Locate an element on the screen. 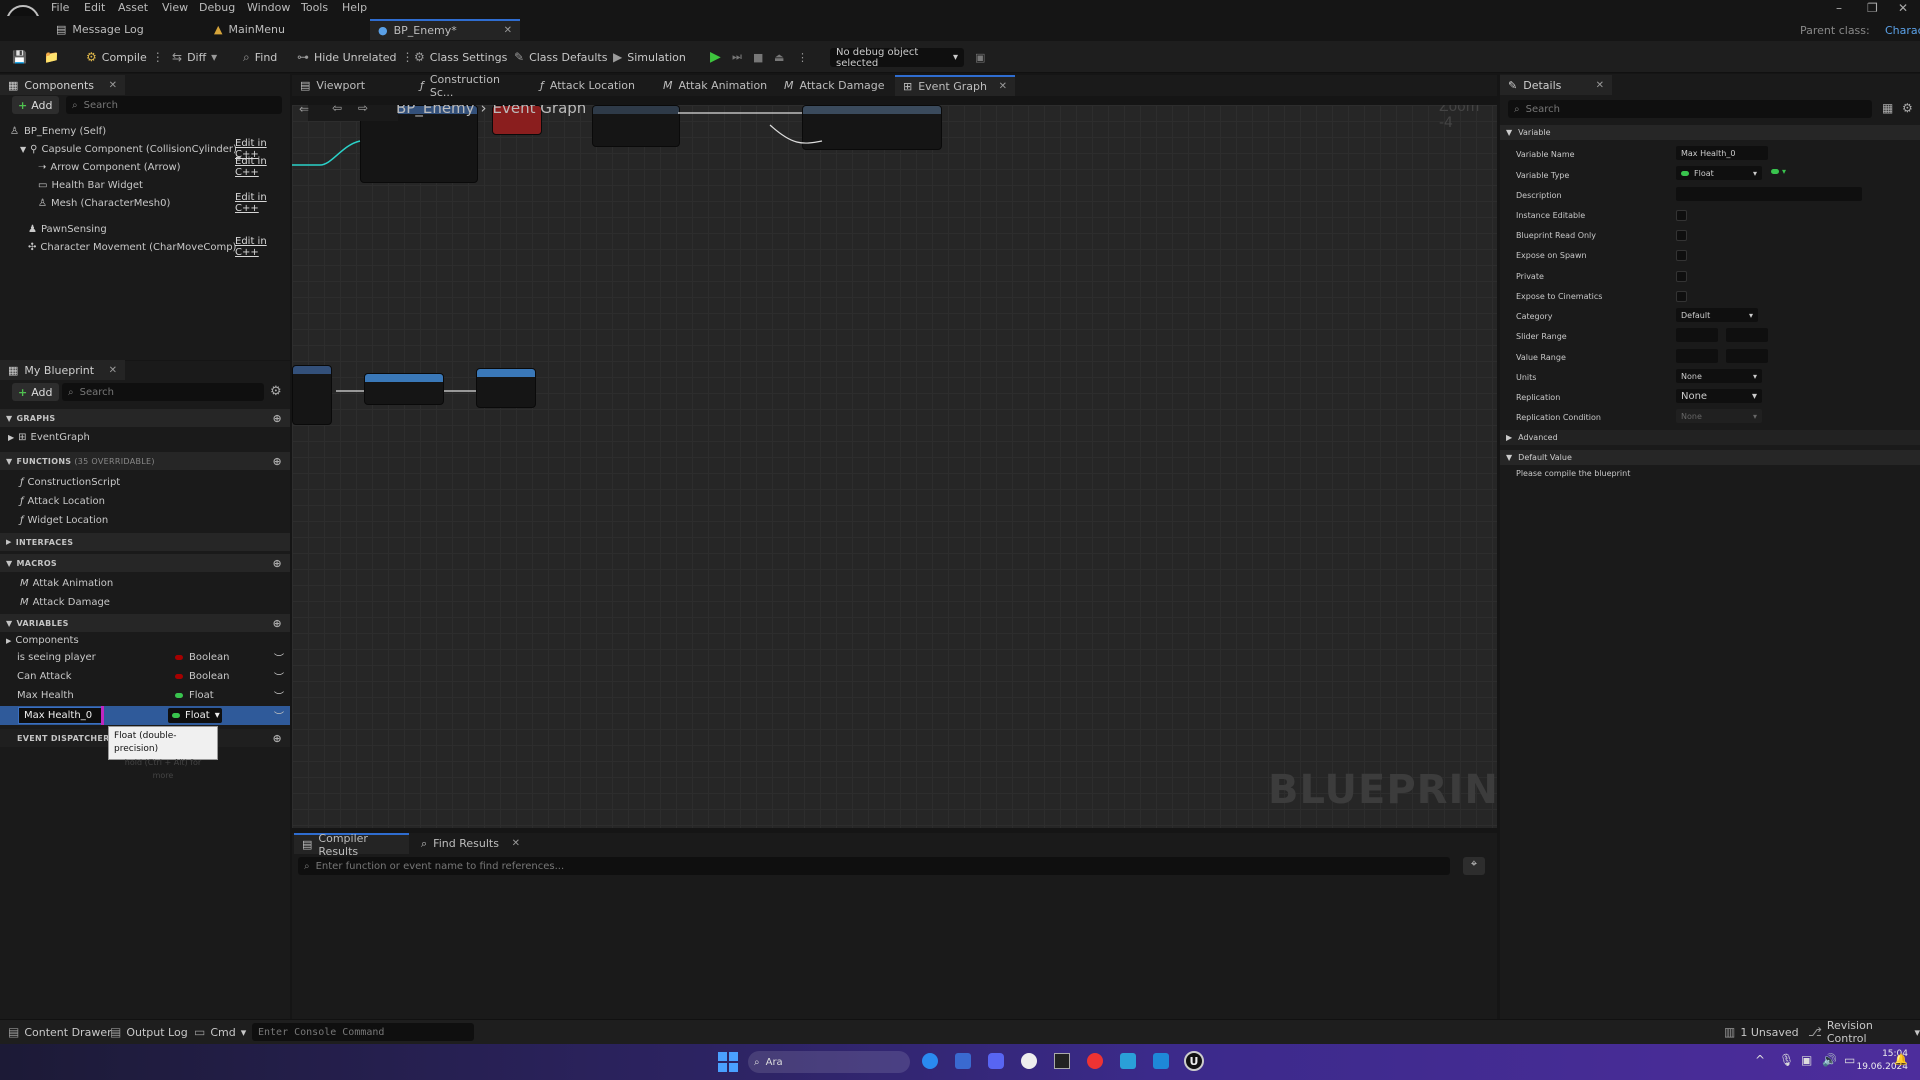 The image size is (1920, 1080). value-range-max-input is located at coordinates (1747, 356).